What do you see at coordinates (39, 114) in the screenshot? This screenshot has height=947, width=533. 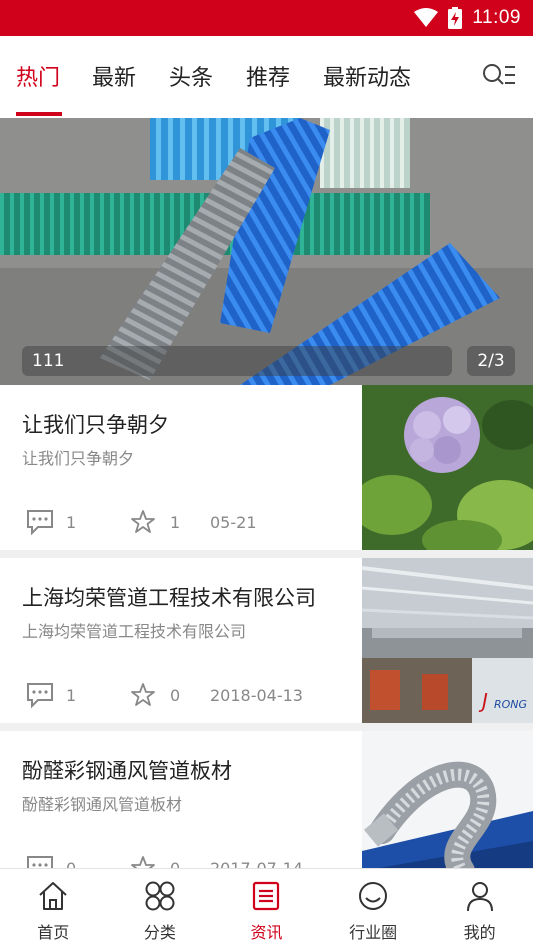 I see `active-tab-indicator` at bounding box center [39, 114].